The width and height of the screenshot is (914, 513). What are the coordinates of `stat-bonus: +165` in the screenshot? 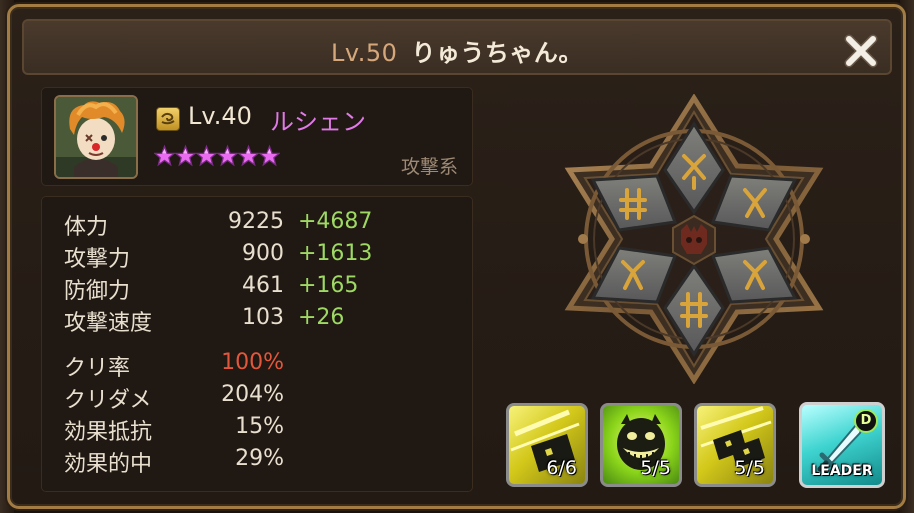 It's located at (328, 285).